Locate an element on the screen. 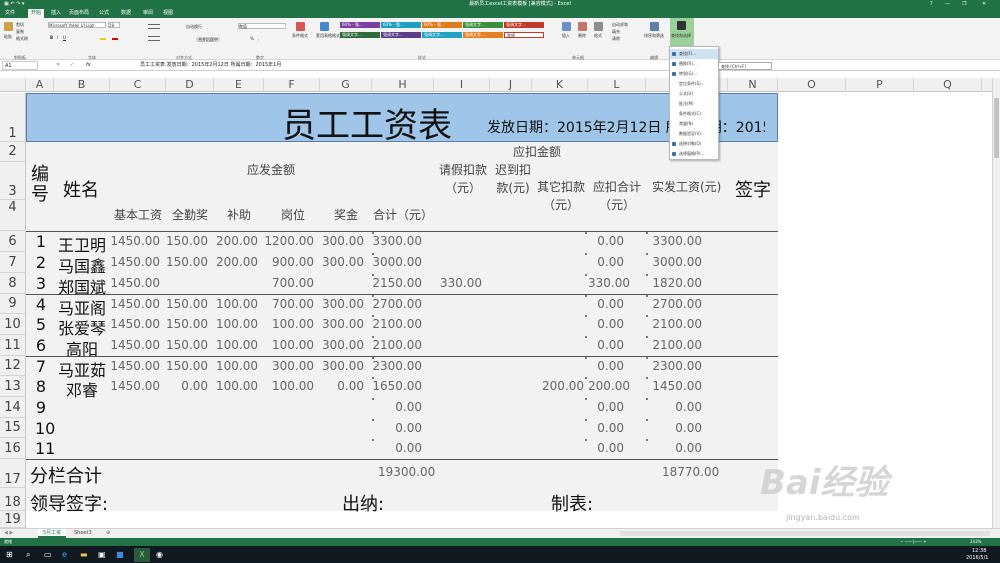  quick-access-toolbar: ▣ ↶ ↷ ▾ is located at coordinates (14, 4).